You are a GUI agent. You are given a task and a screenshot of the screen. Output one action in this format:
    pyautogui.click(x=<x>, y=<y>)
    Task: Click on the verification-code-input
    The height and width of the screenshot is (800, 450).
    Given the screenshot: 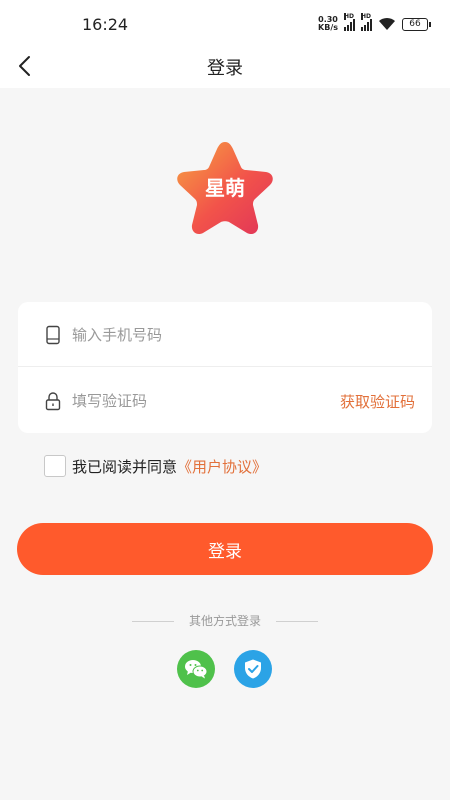 What is the action you would take?
    pyautogui.click(x=182, y=401)
    